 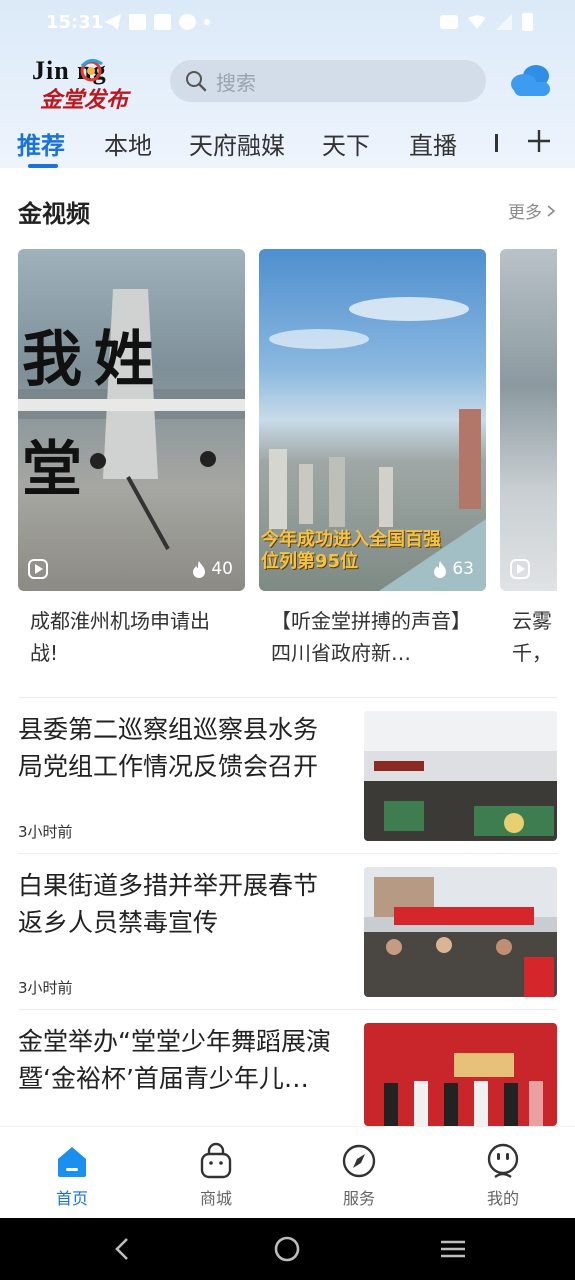 I want to click on outdoor-event-image, so click(x=460, y=932).